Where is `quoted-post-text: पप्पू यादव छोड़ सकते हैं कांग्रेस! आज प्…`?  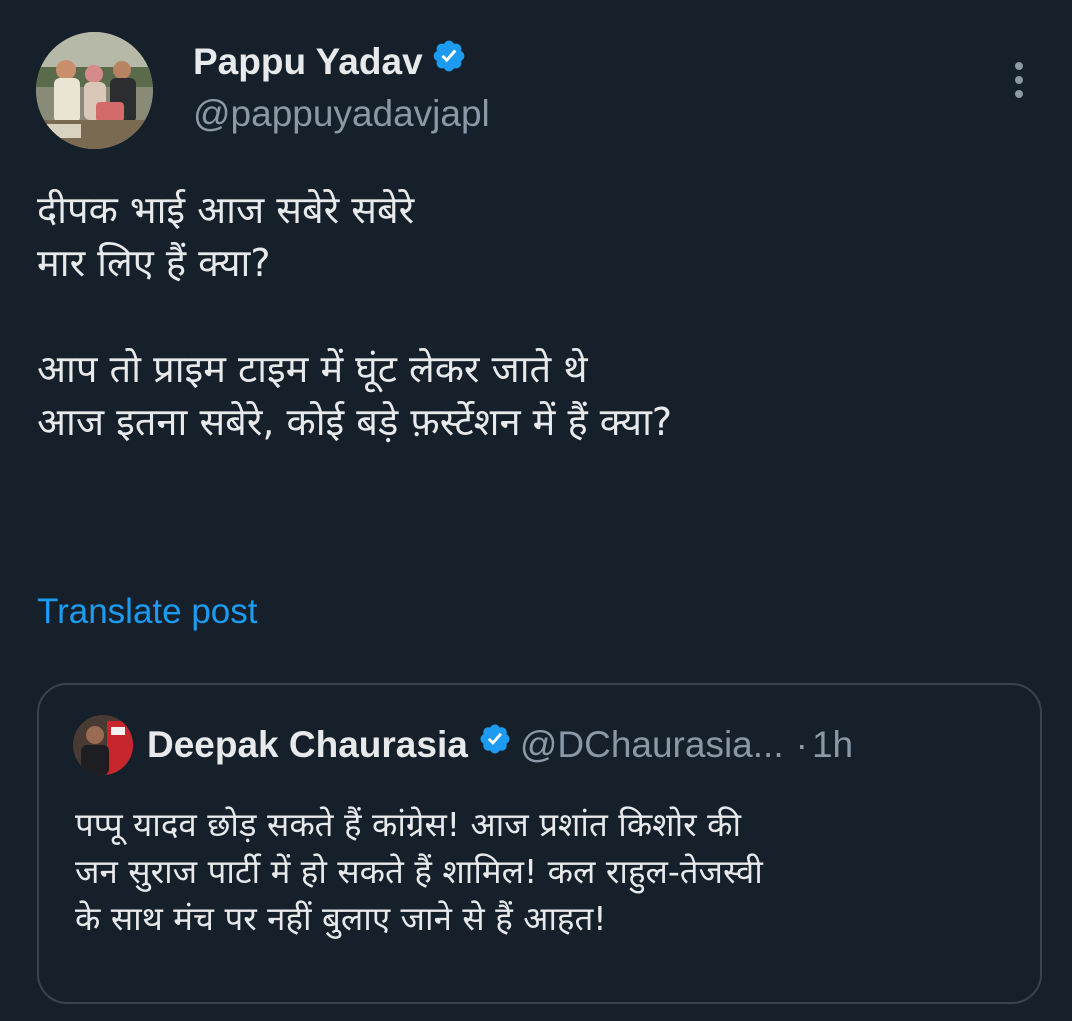 quoted-post-text: पप्पू यादव छोड़ सकते हैं कांग्रेस! आज प्… is located at coordinates (419, 871).